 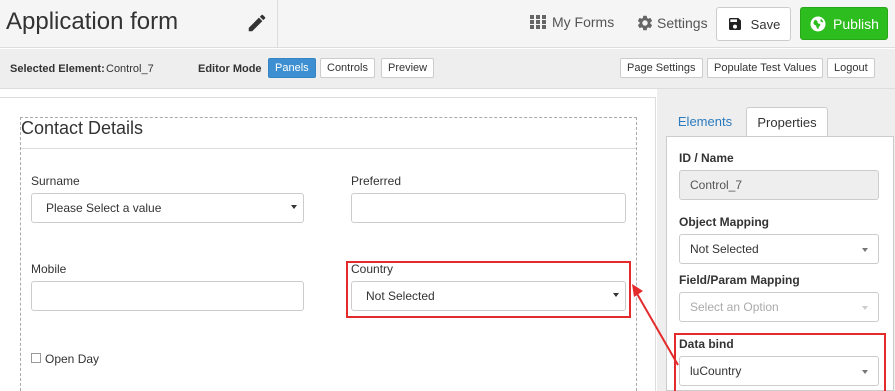 I want to click on app-title: Application form, so click(x=92, y=21).